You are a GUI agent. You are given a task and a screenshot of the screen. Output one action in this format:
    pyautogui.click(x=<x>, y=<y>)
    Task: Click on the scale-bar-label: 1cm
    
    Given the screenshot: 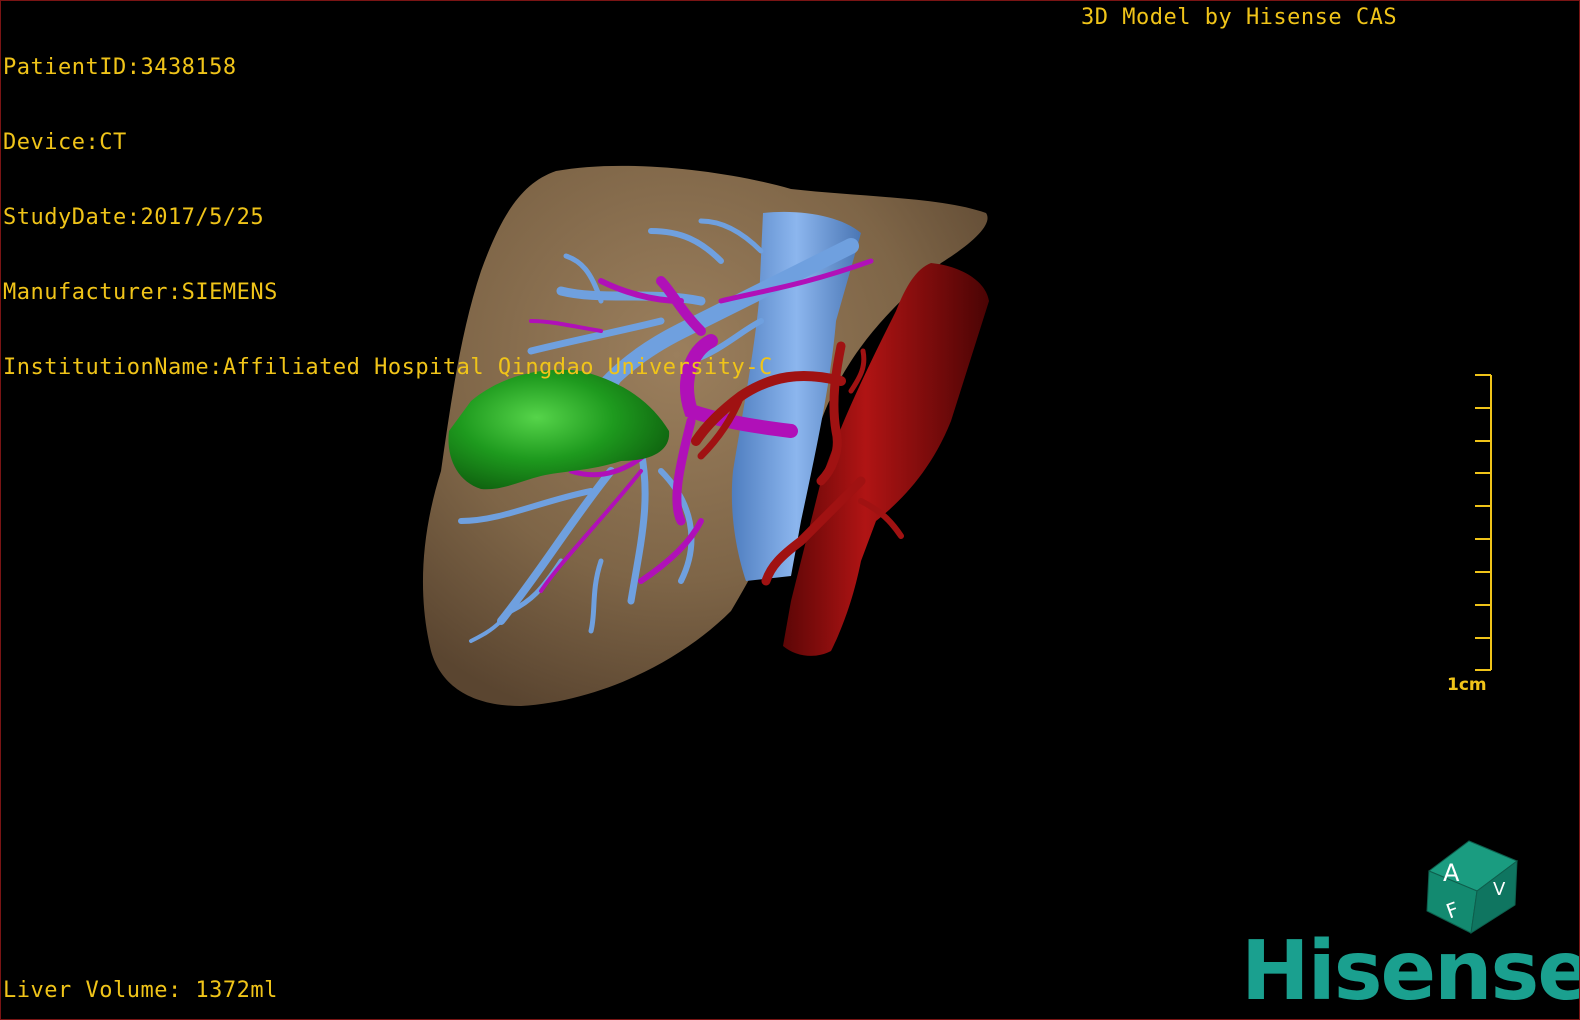 What is the action you would take?
    pyautogui.click(x=1467, y=685)
    